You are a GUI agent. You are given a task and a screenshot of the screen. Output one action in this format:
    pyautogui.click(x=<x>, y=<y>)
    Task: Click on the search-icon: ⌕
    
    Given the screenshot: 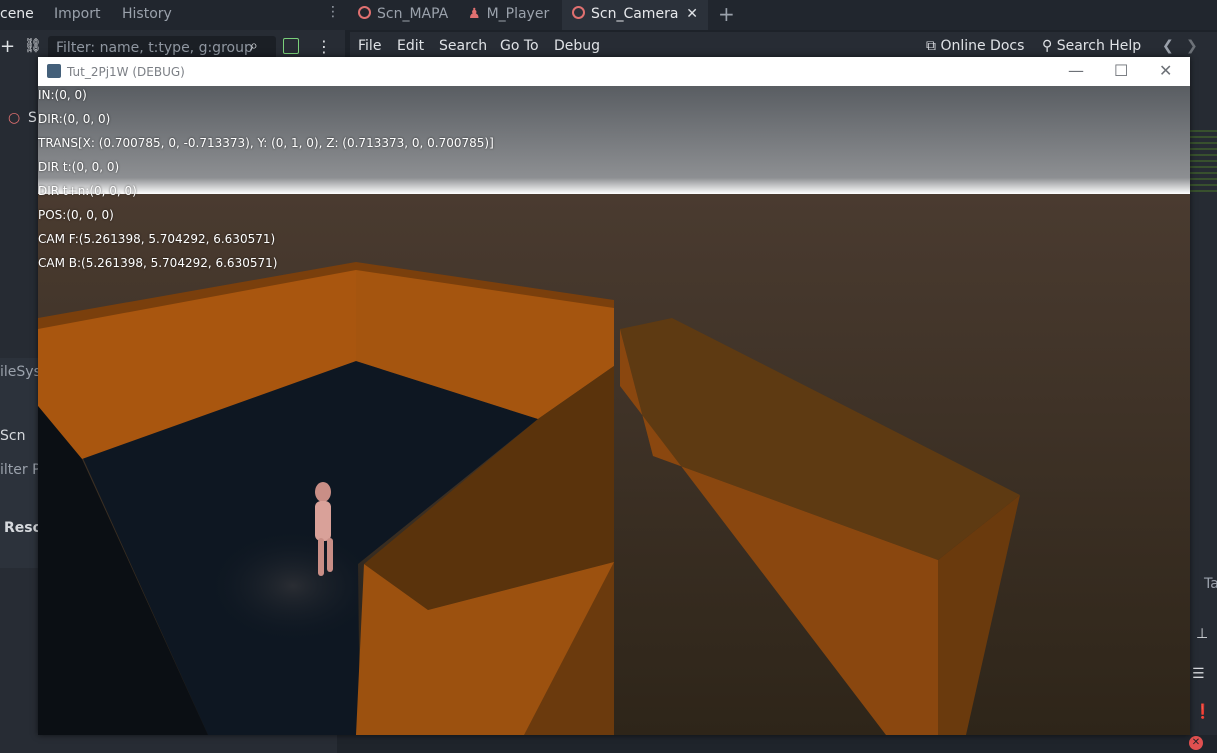 What is the action you would take?
    pyautogui.click(x=254, y=46)
    